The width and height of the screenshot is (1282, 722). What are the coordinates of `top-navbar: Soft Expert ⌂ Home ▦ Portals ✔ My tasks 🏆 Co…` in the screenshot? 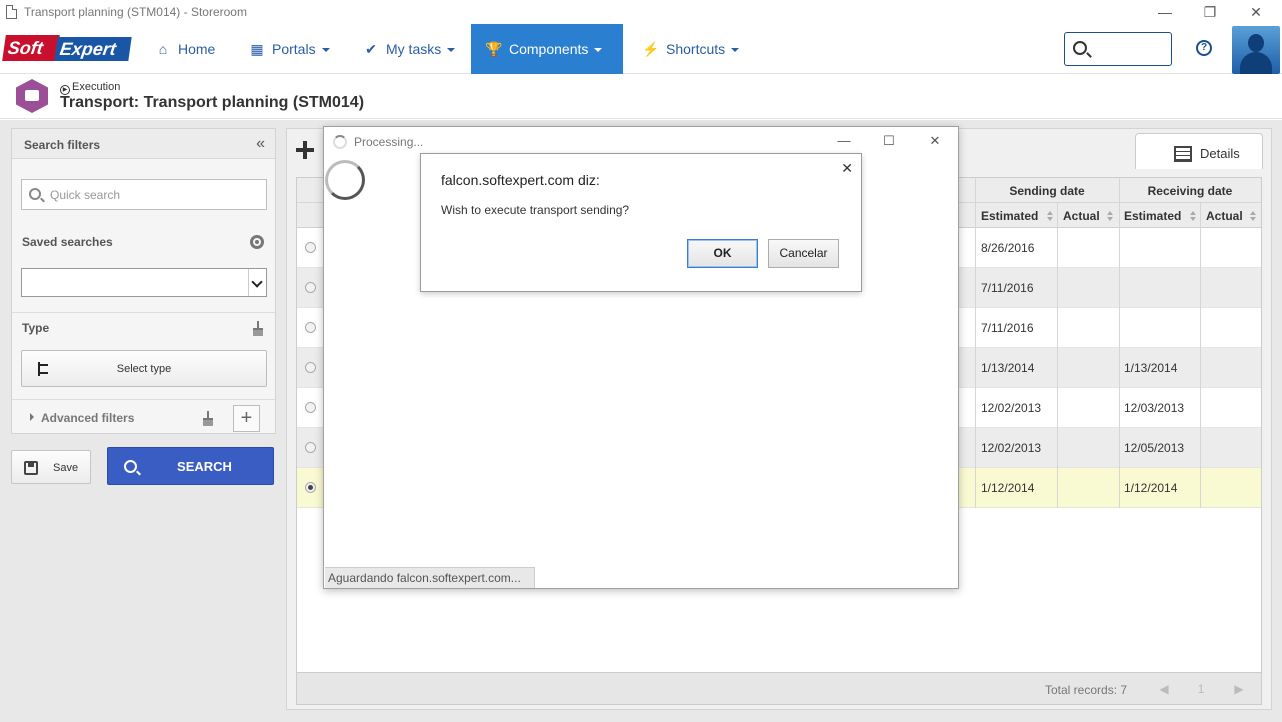 It's located at (641, 49).